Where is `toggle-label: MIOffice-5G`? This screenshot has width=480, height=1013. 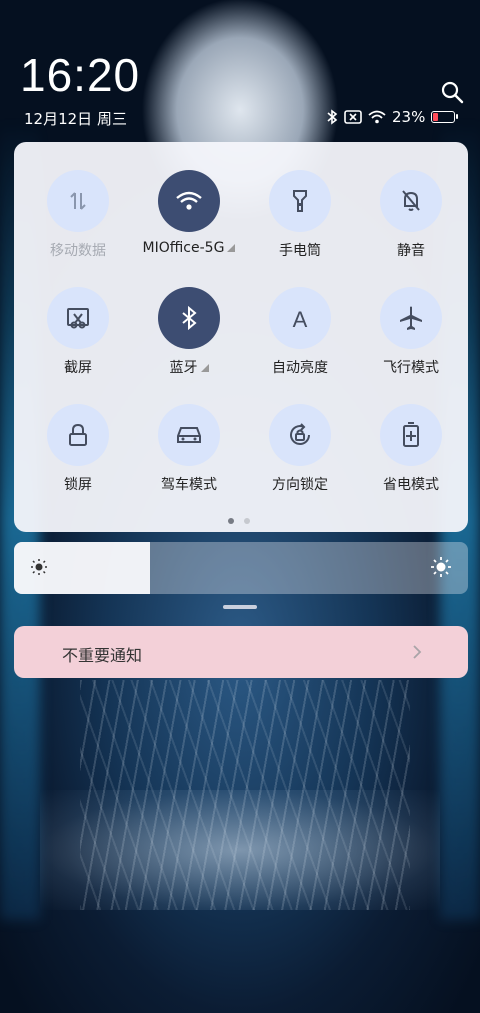 toggle-label: MIOffice-5G is located at coordinates (189, 248).